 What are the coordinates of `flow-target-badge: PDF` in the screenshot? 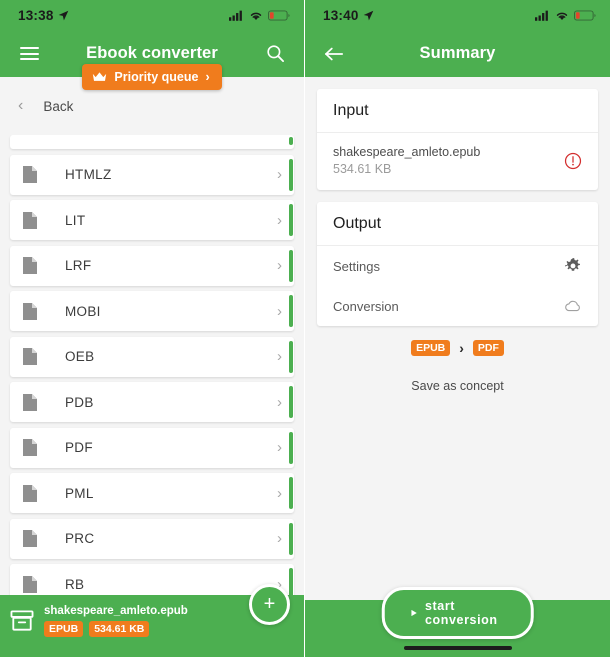 It's located at (488, 348).